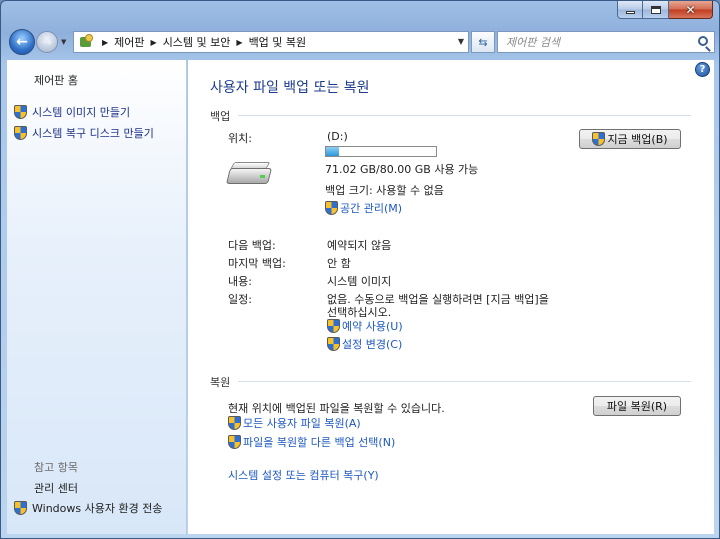  I want to click on forward-button: →, so click(47, 42).